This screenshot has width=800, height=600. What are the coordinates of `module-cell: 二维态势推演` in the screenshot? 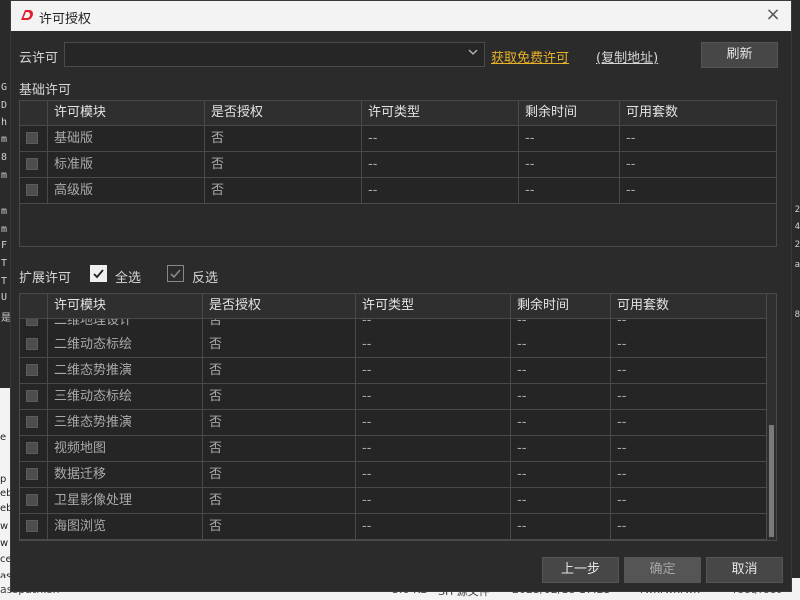 It's located at (125, 370).